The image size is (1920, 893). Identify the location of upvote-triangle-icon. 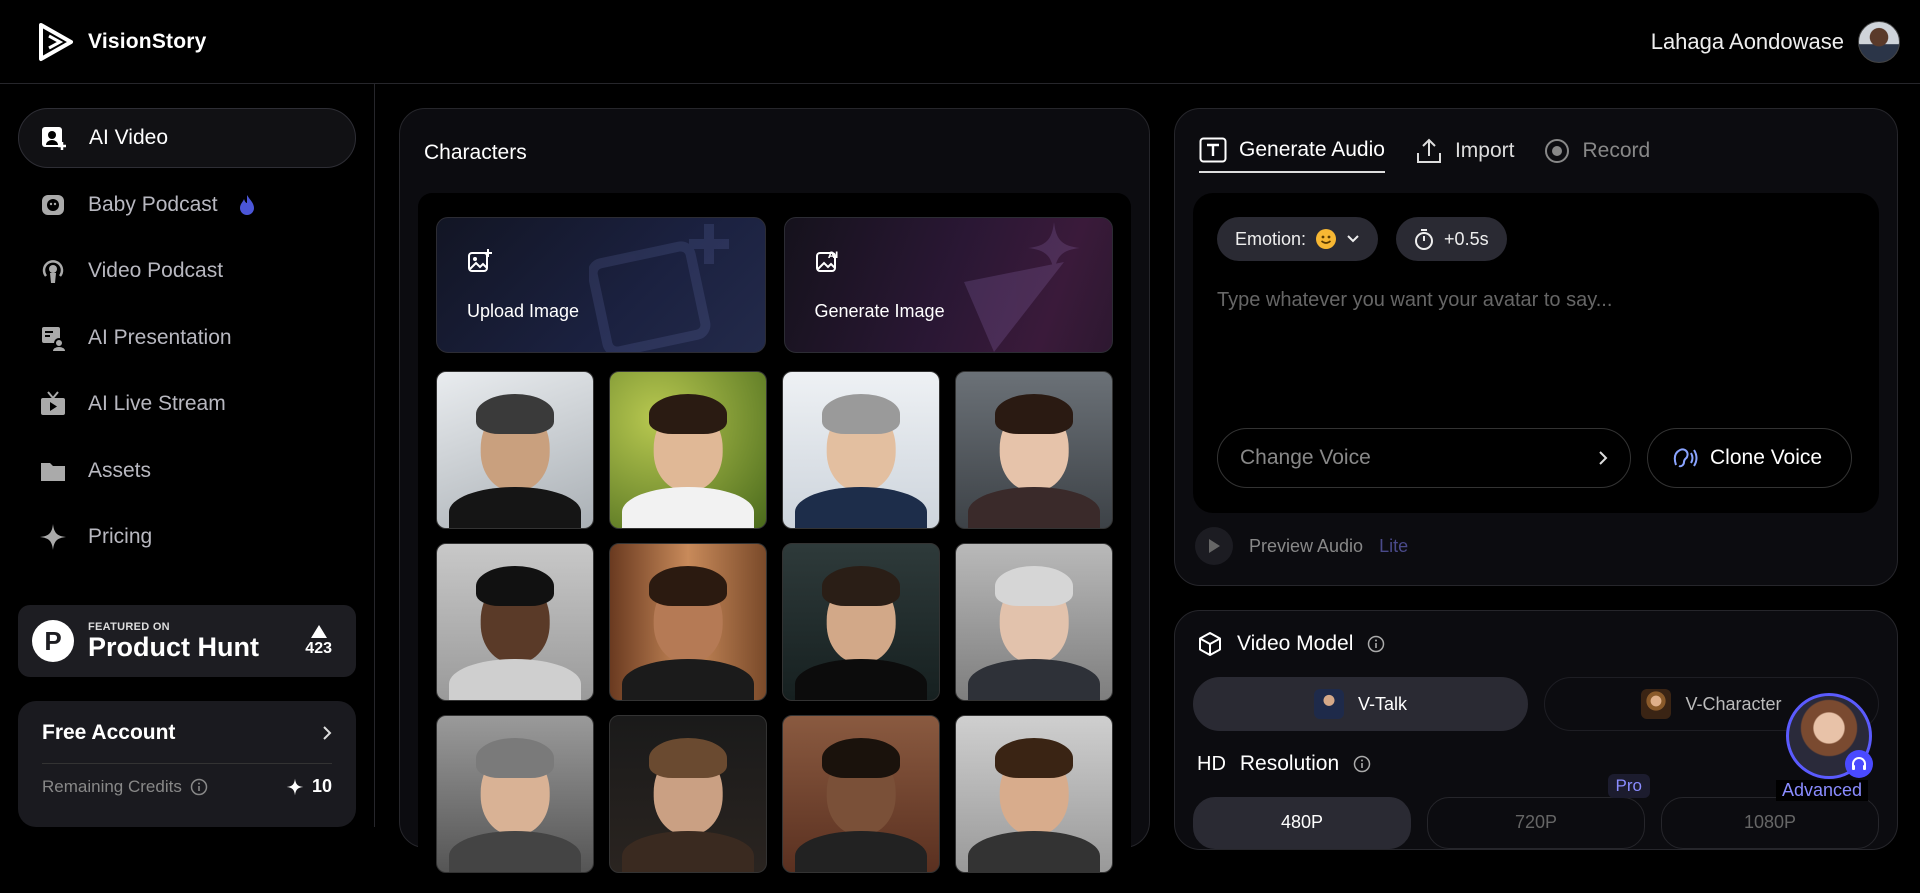
(318, 631).